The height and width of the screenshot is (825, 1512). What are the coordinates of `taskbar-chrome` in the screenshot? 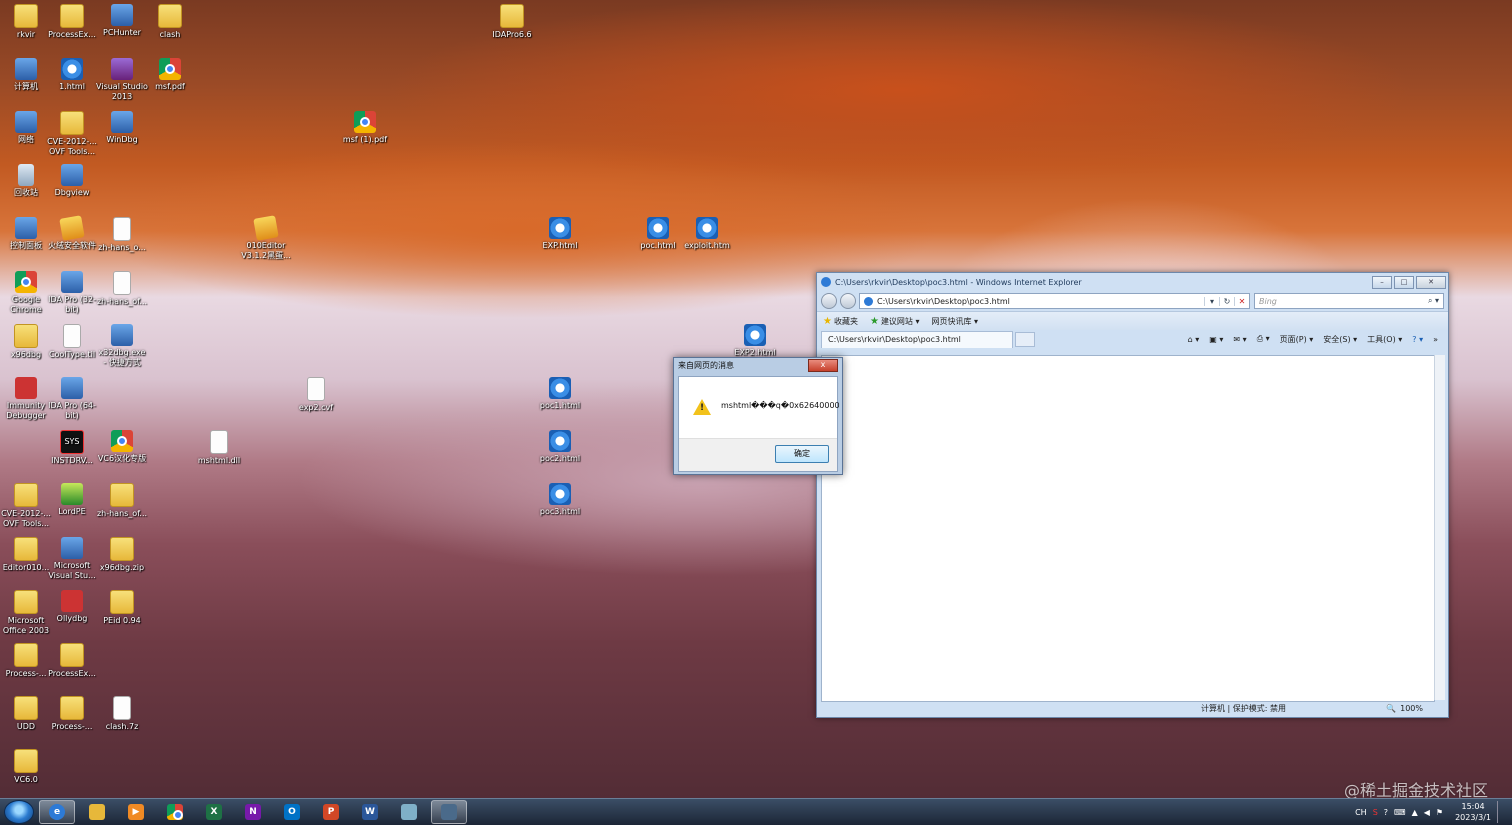 It's located at (175, 812).